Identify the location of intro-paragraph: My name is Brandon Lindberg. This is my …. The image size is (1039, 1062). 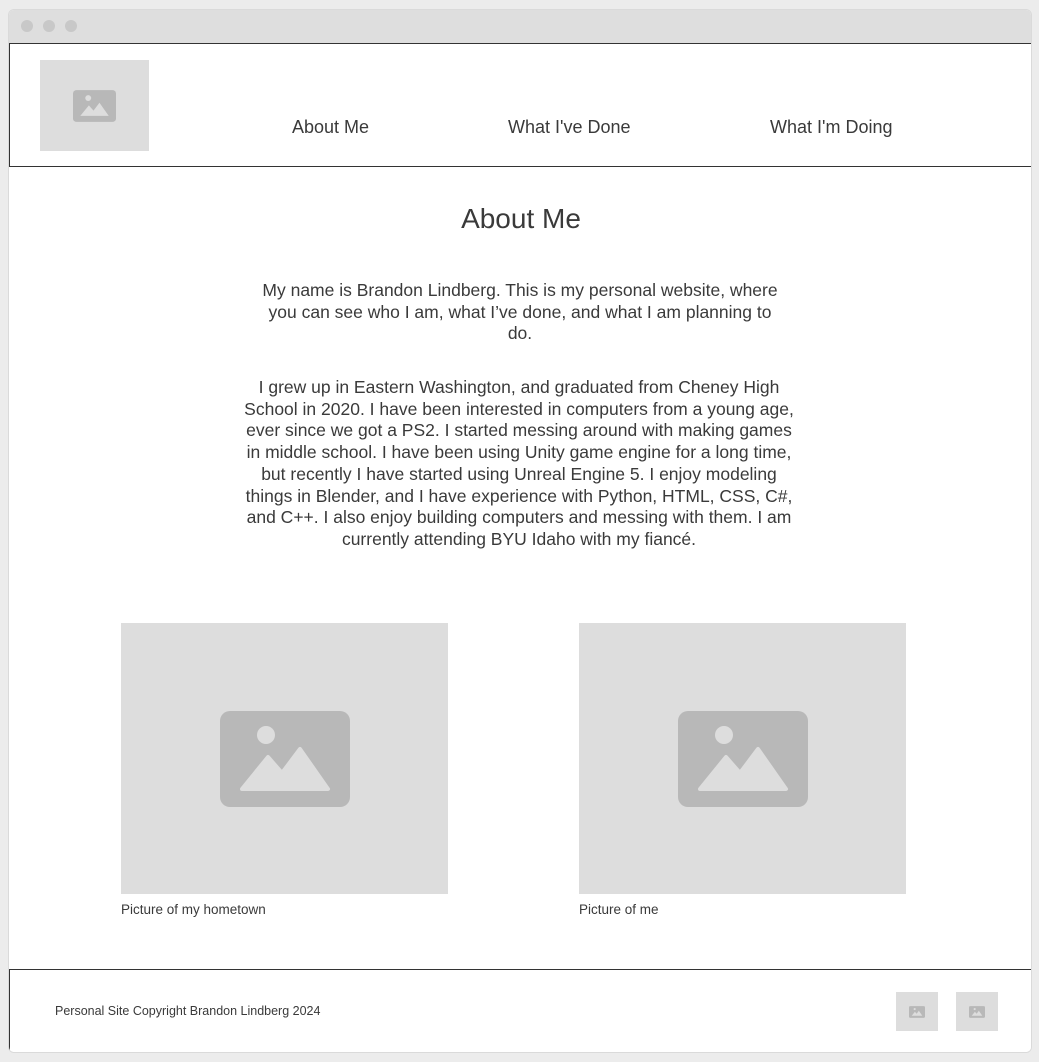
(520, 312).